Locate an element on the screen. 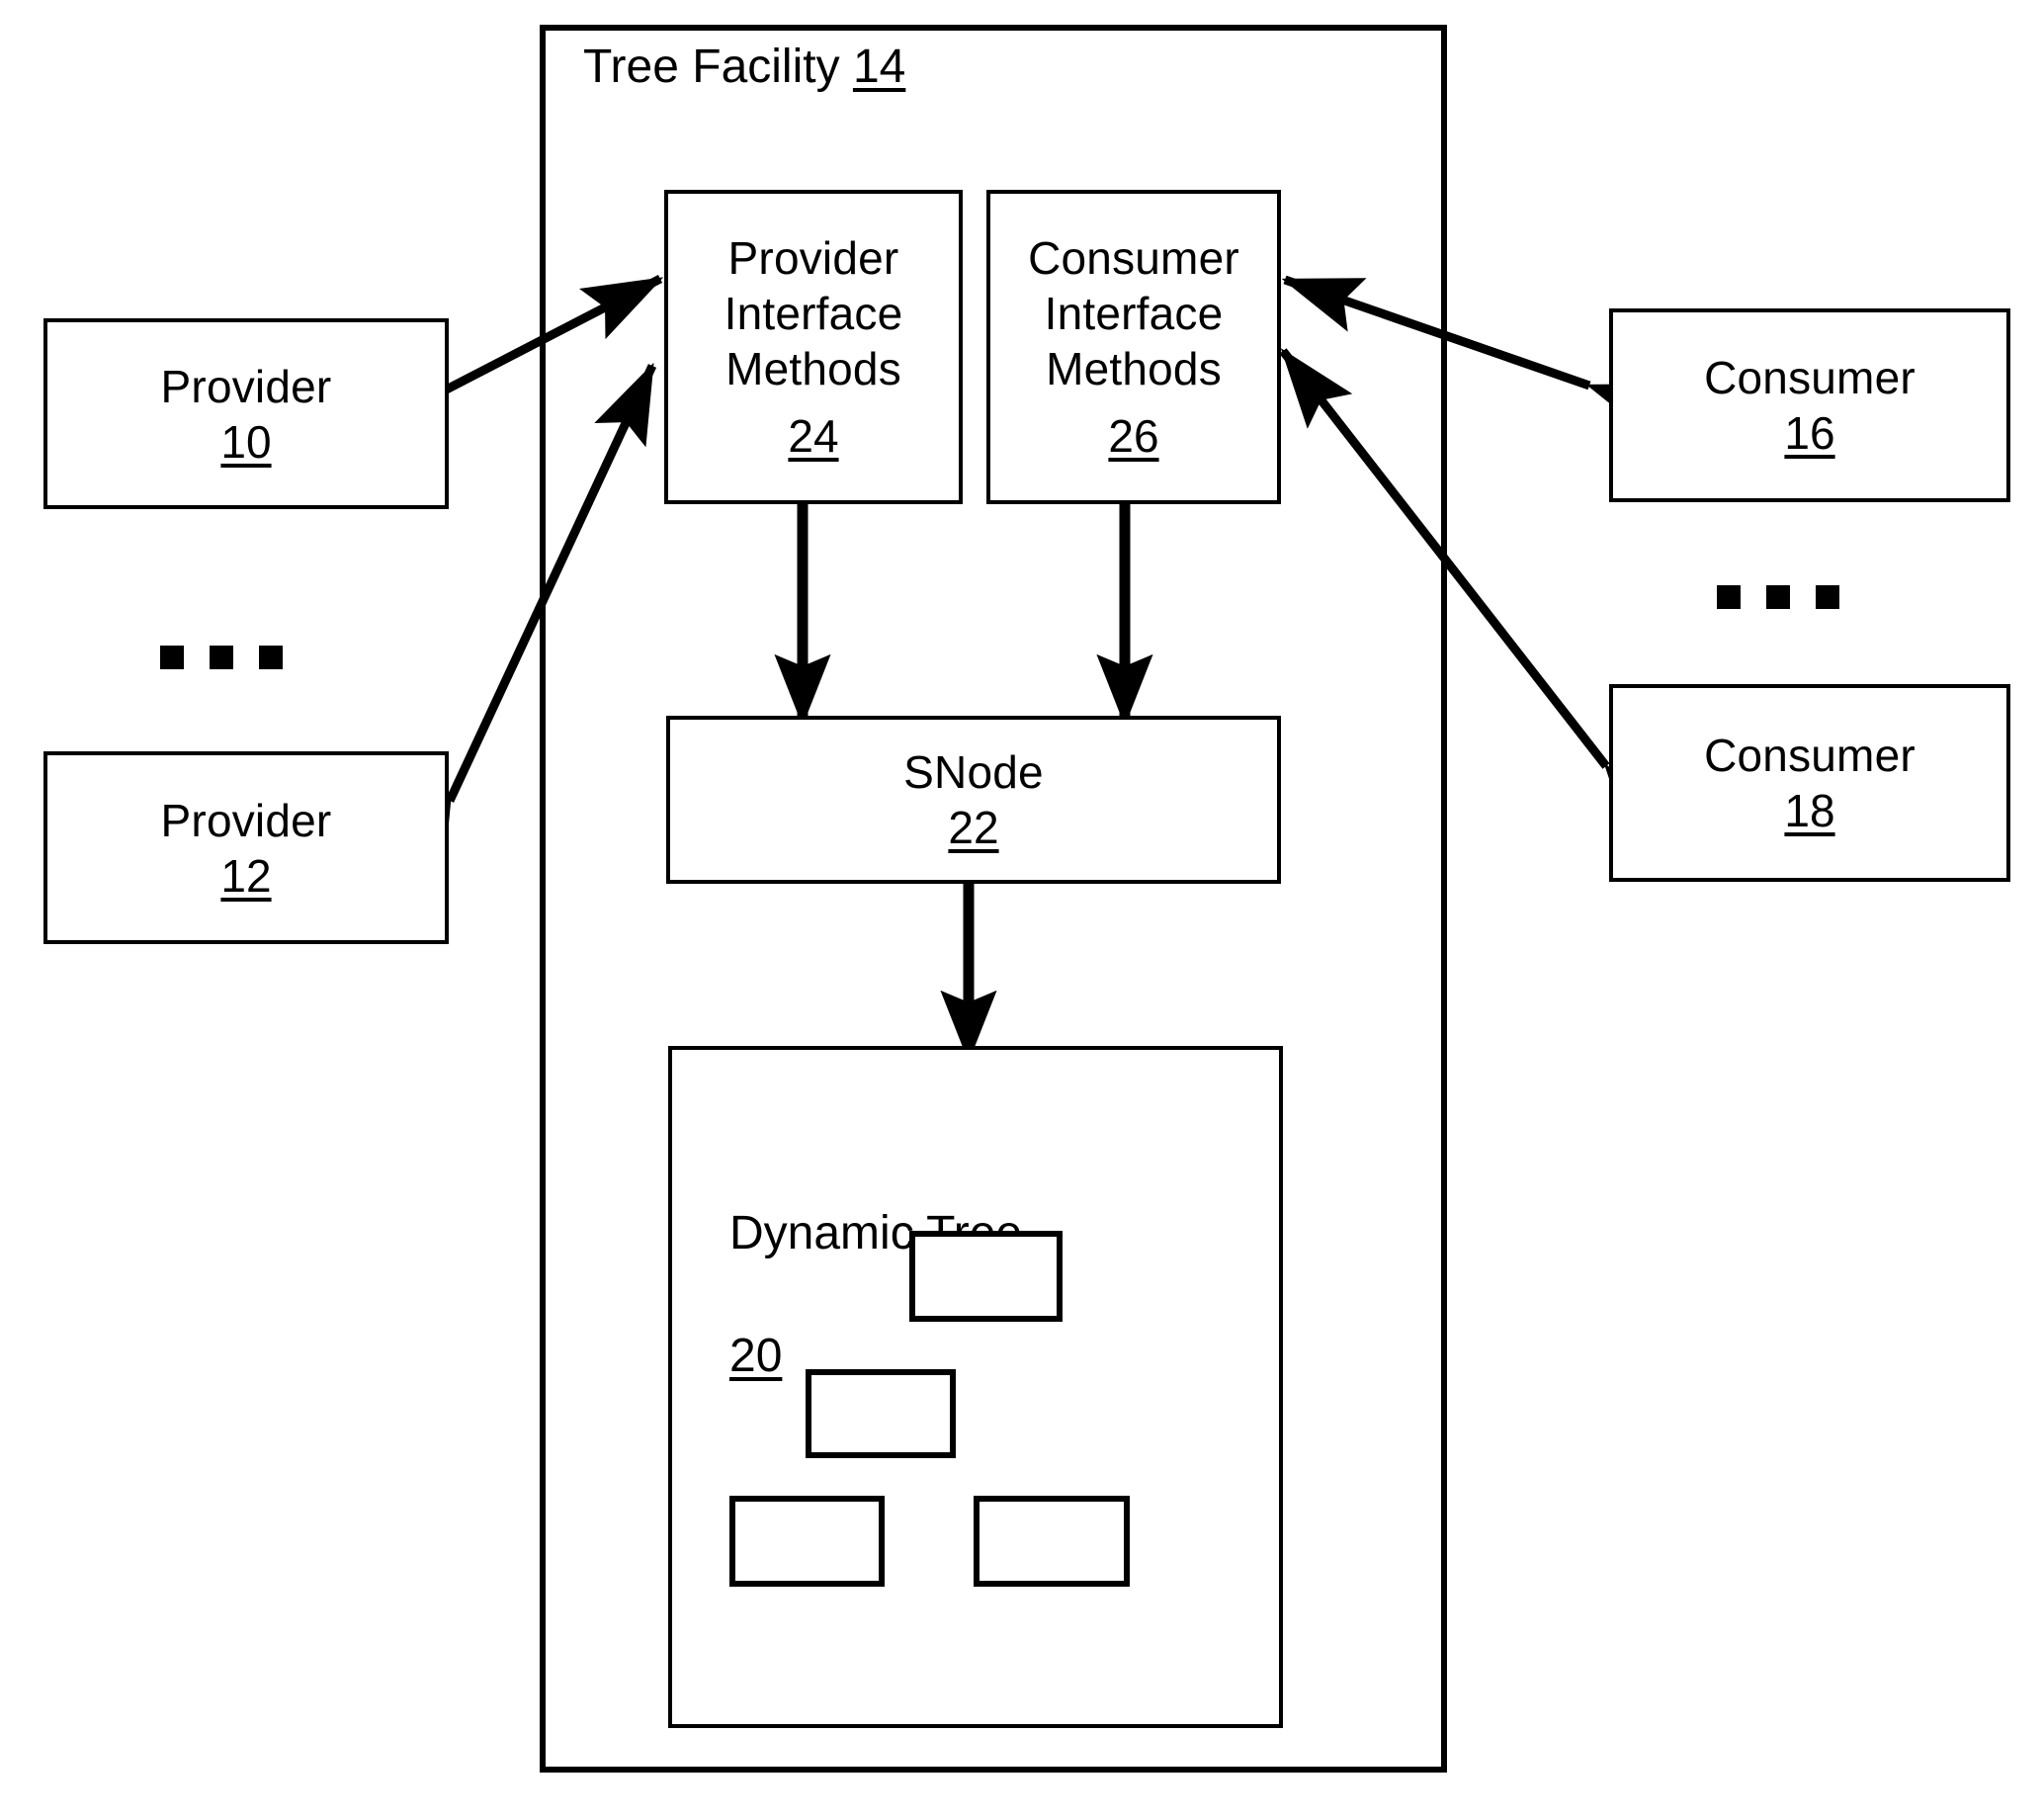 The image size is (2044, 1820). provider-12-label: Provider is located at coordinates (246, 820).